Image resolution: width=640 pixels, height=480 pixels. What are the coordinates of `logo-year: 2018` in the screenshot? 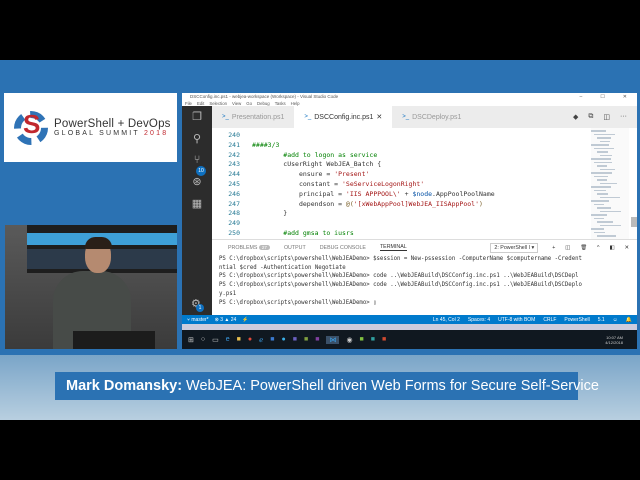 It's located at (156, 133).